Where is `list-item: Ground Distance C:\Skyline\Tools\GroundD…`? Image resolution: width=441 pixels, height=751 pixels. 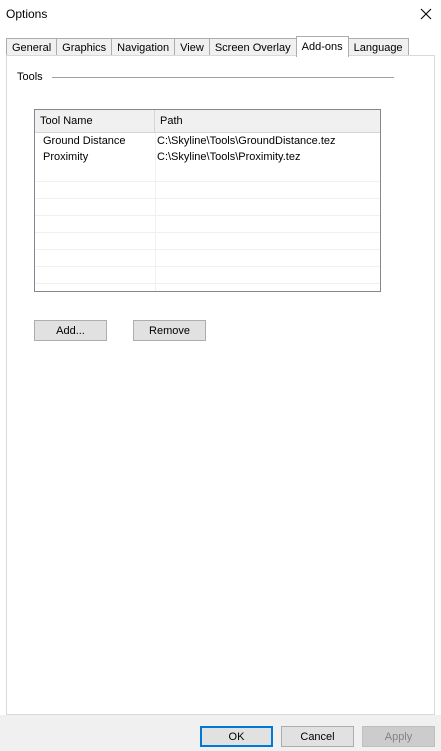
list-item: Ground Distance C:\Skyline\Tools\GroundD… is located at coordinates (207, 141).